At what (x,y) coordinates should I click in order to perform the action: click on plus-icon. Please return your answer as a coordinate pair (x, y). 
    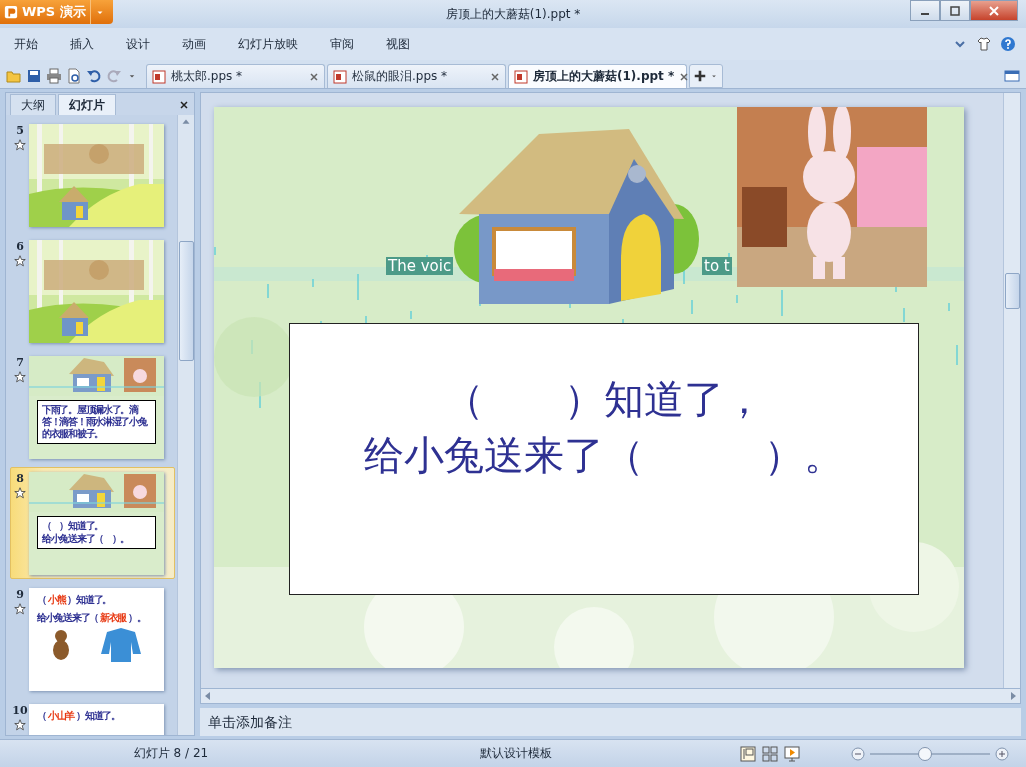
    Looking at the image, I should click on (700, 76).